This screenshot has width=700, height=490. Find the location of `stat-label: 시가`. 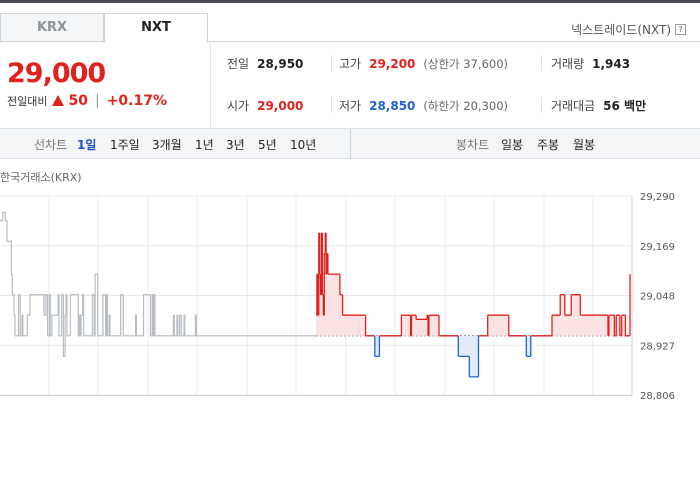

stat-label: 시가 is located at coordinates (238, 106).